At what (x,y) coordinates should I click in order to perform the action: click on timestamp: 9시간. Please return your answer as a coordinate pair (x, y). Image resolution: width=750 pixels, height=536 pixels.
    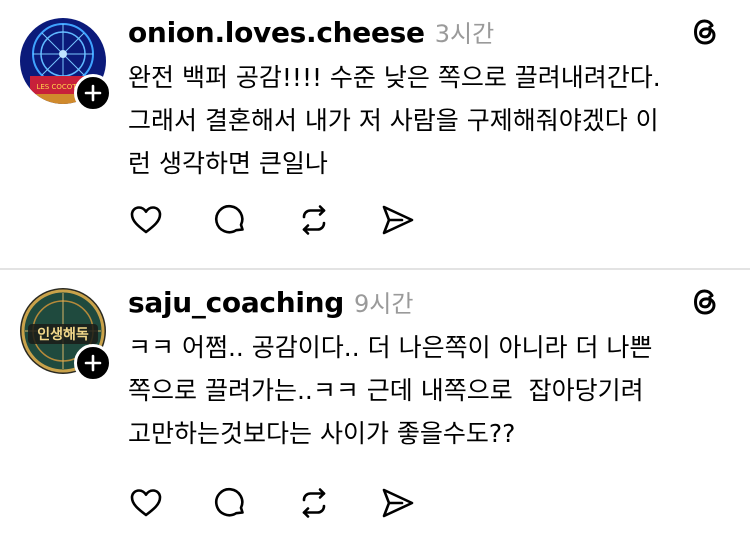
    Looking at the image, I should click on (383, 301).